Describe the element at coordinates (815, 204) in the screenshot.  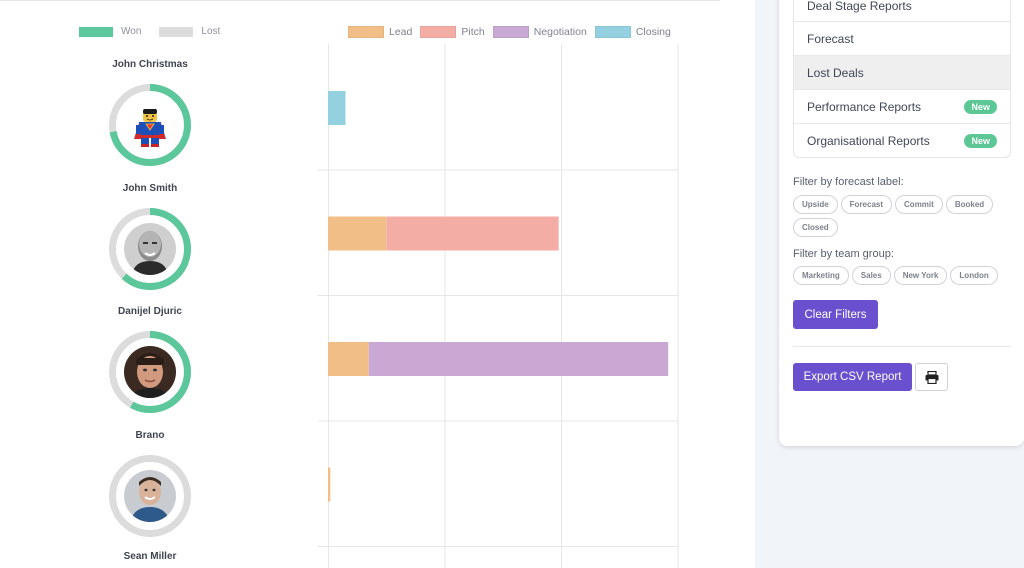
I see `filter-pill-upside: Upside` at that location.